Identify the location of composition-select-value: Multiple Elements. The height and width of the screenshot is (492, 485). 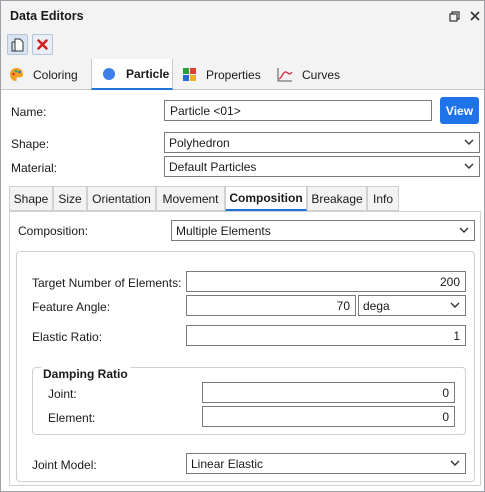
(223, 230).